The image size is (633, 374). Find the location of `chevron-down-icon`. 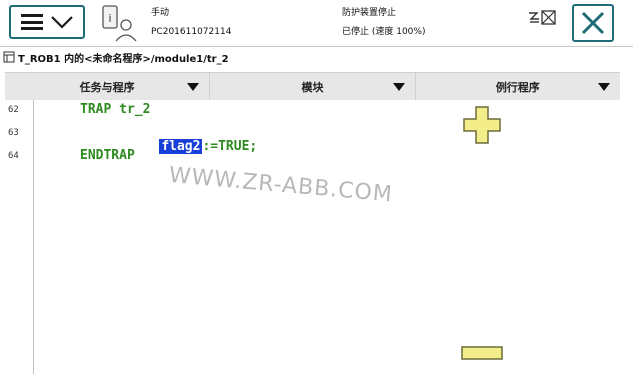

chevron-down-icon is located at coordinates (62, 22).